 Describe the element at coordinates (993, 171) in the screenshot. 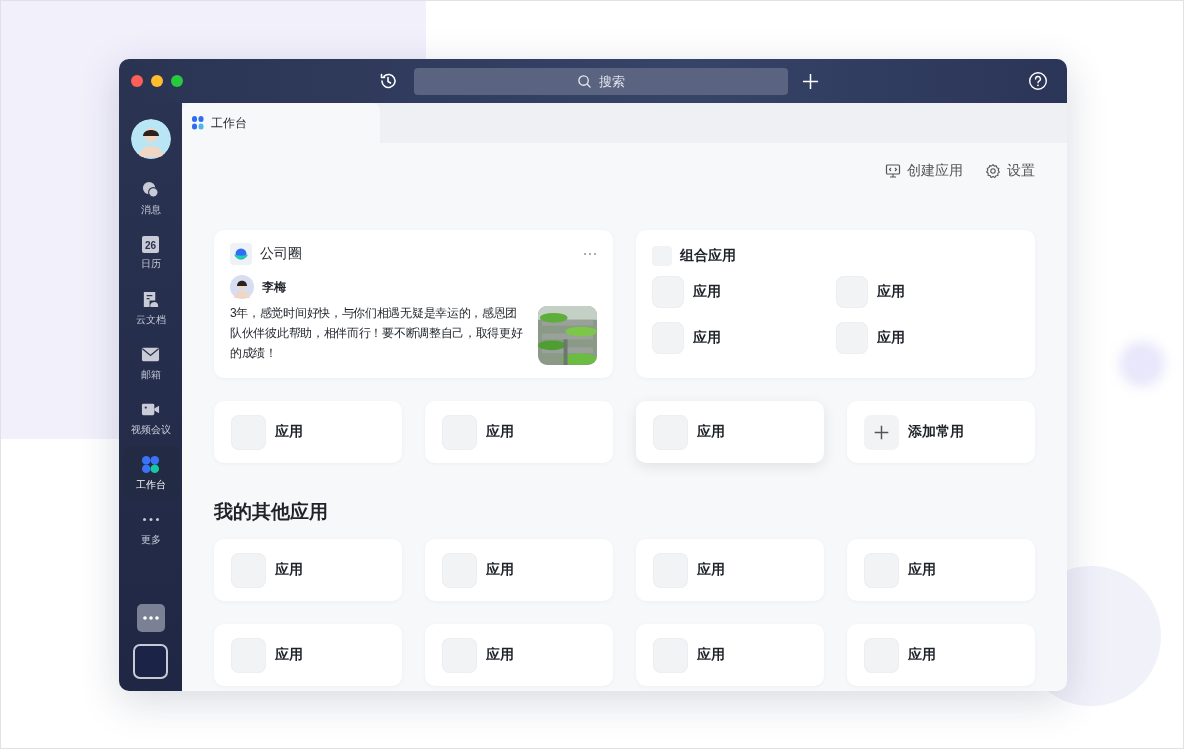

I see `settings-icon` at that location.